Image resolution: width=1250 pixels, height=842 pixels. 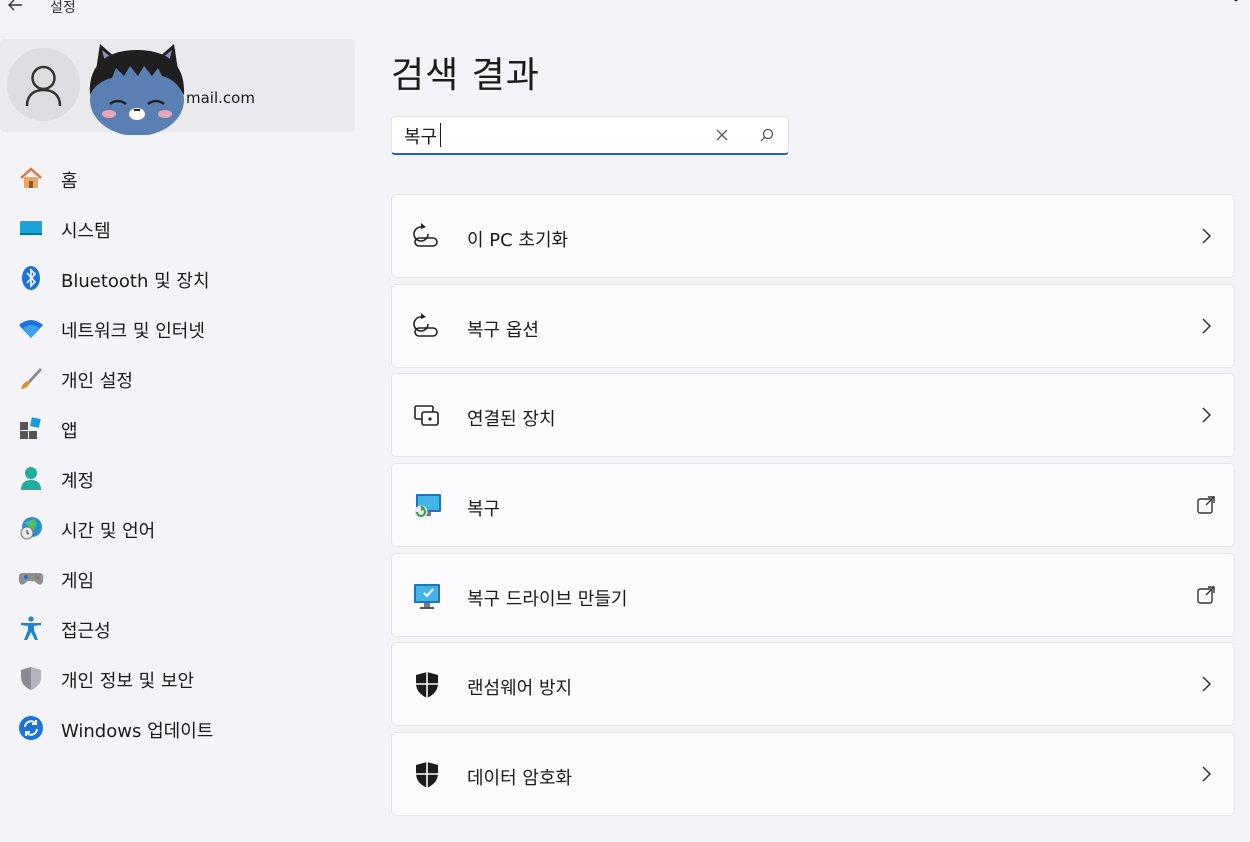 What do you see at coordinates (31, 728) in the screenshot?
I see `update-icon` at bounding box center [31, 728].